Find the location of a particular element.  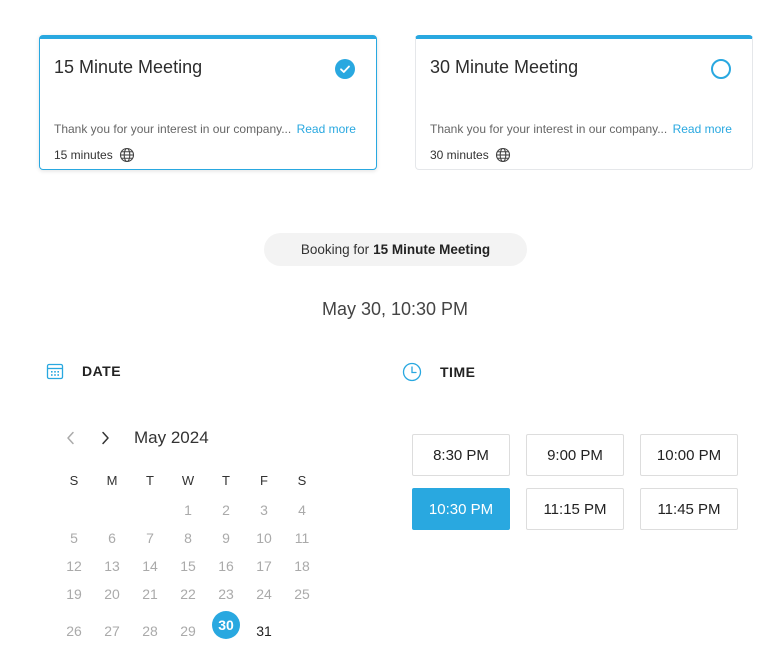

meeting-title: 15 Minute Meeting is located at coordinates (128, 67).